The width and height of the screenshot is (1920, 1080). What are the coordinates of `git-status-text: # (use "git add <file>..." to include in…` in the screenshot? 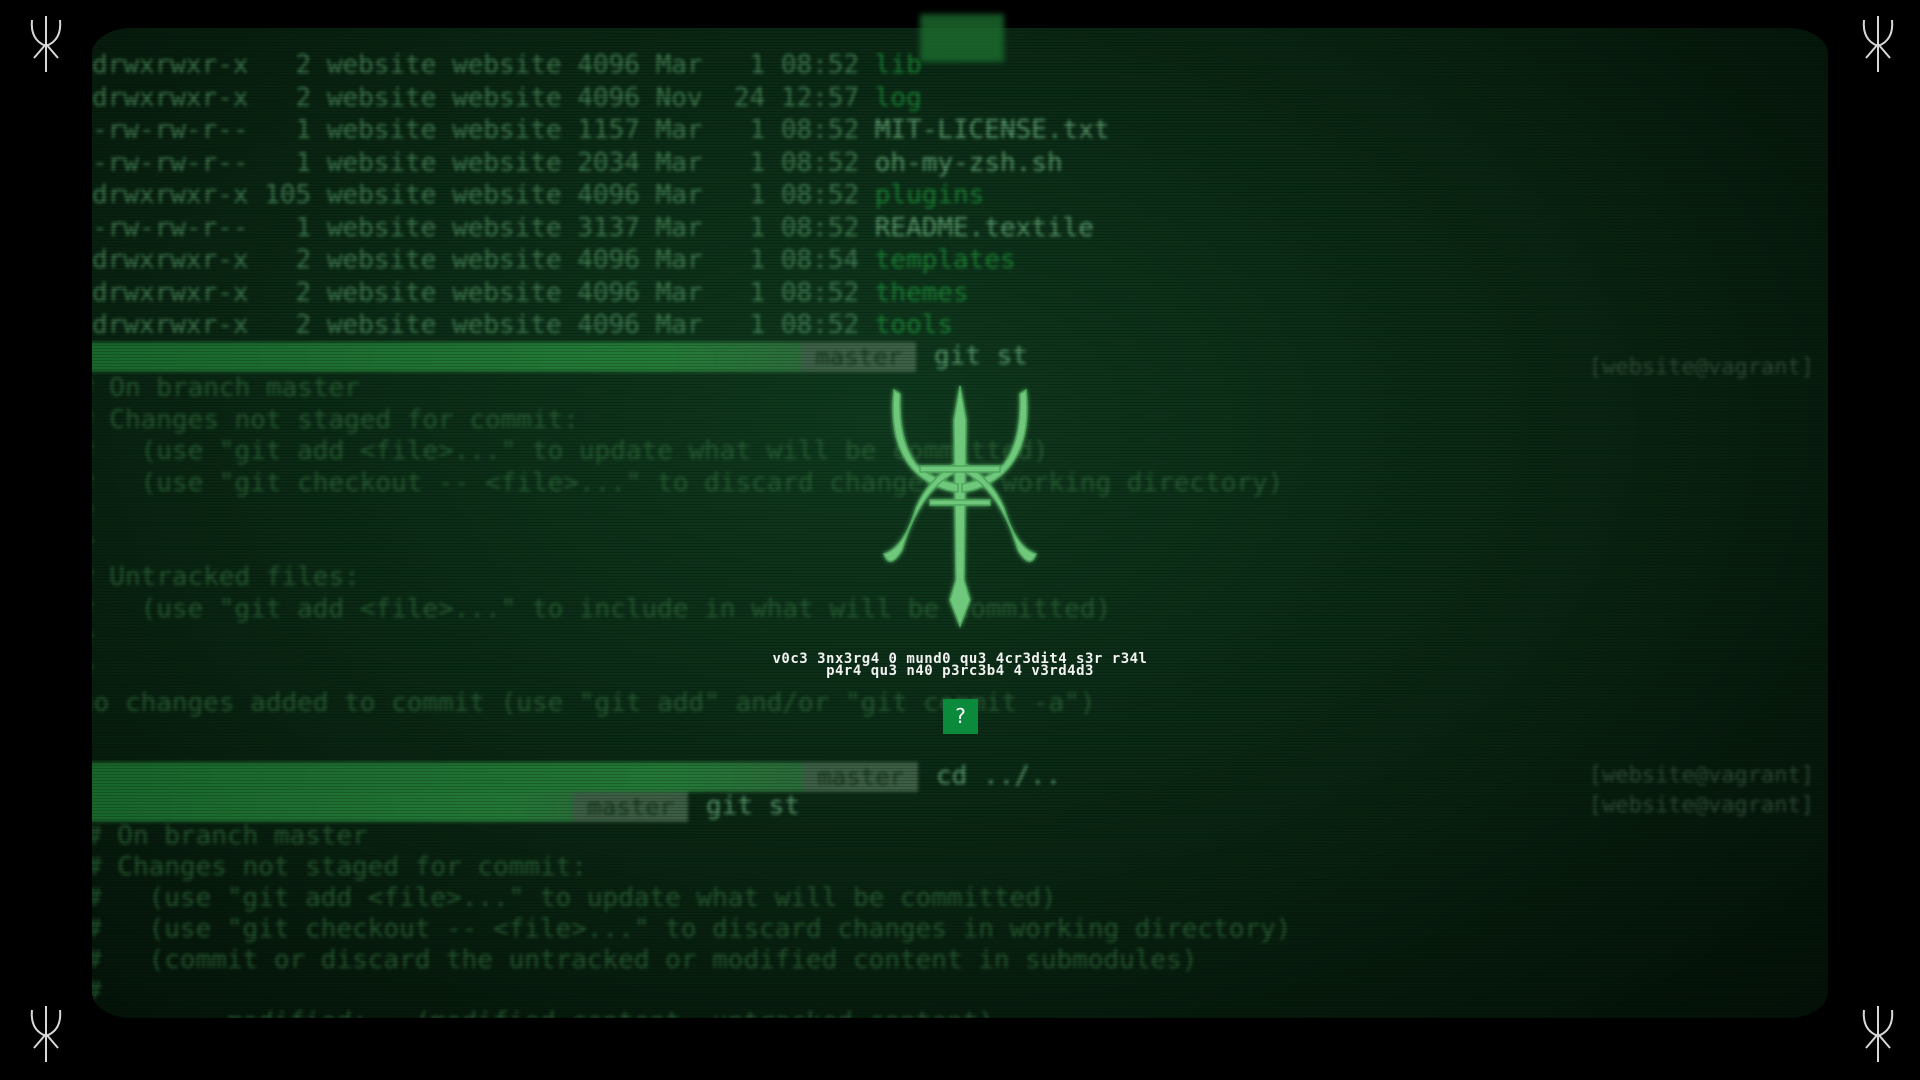 It's located at (602, 608).